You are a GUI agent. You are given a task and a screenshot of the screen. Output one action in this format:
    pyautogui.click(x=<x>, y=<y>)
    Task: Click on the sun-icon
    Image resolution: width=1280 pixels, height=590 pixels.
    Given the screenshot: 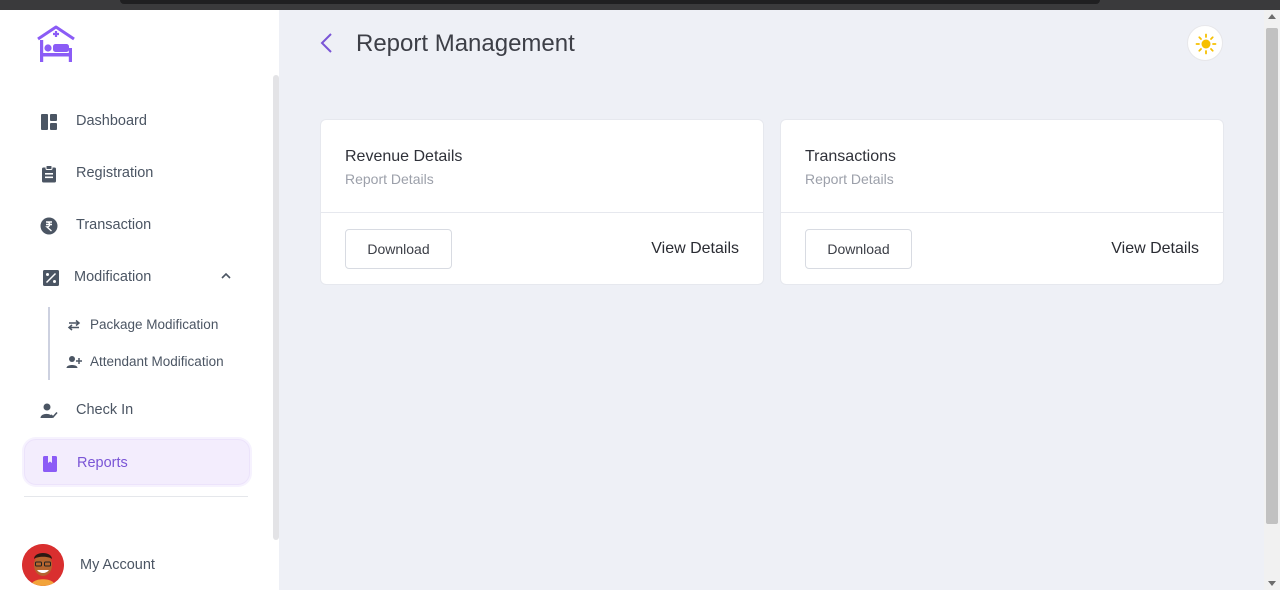 What is the action you would take?
    pyautogui.click(x=1206, y=44)
    